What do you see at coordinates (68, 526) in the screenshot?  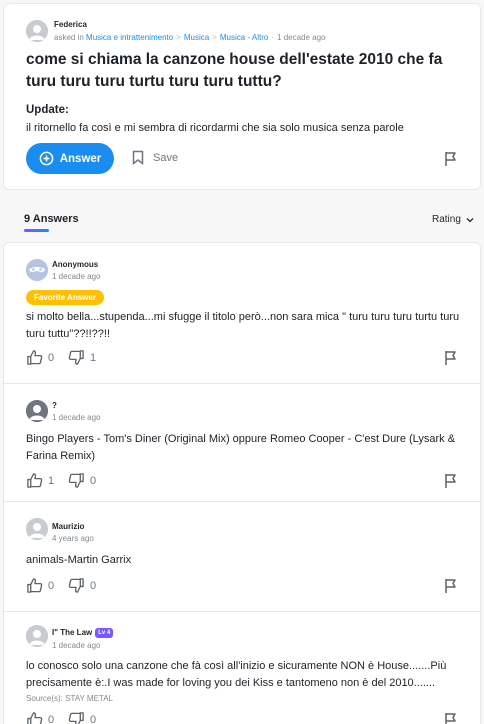 I see `answer-author: Maurizio` at bounding box center [68, 526].